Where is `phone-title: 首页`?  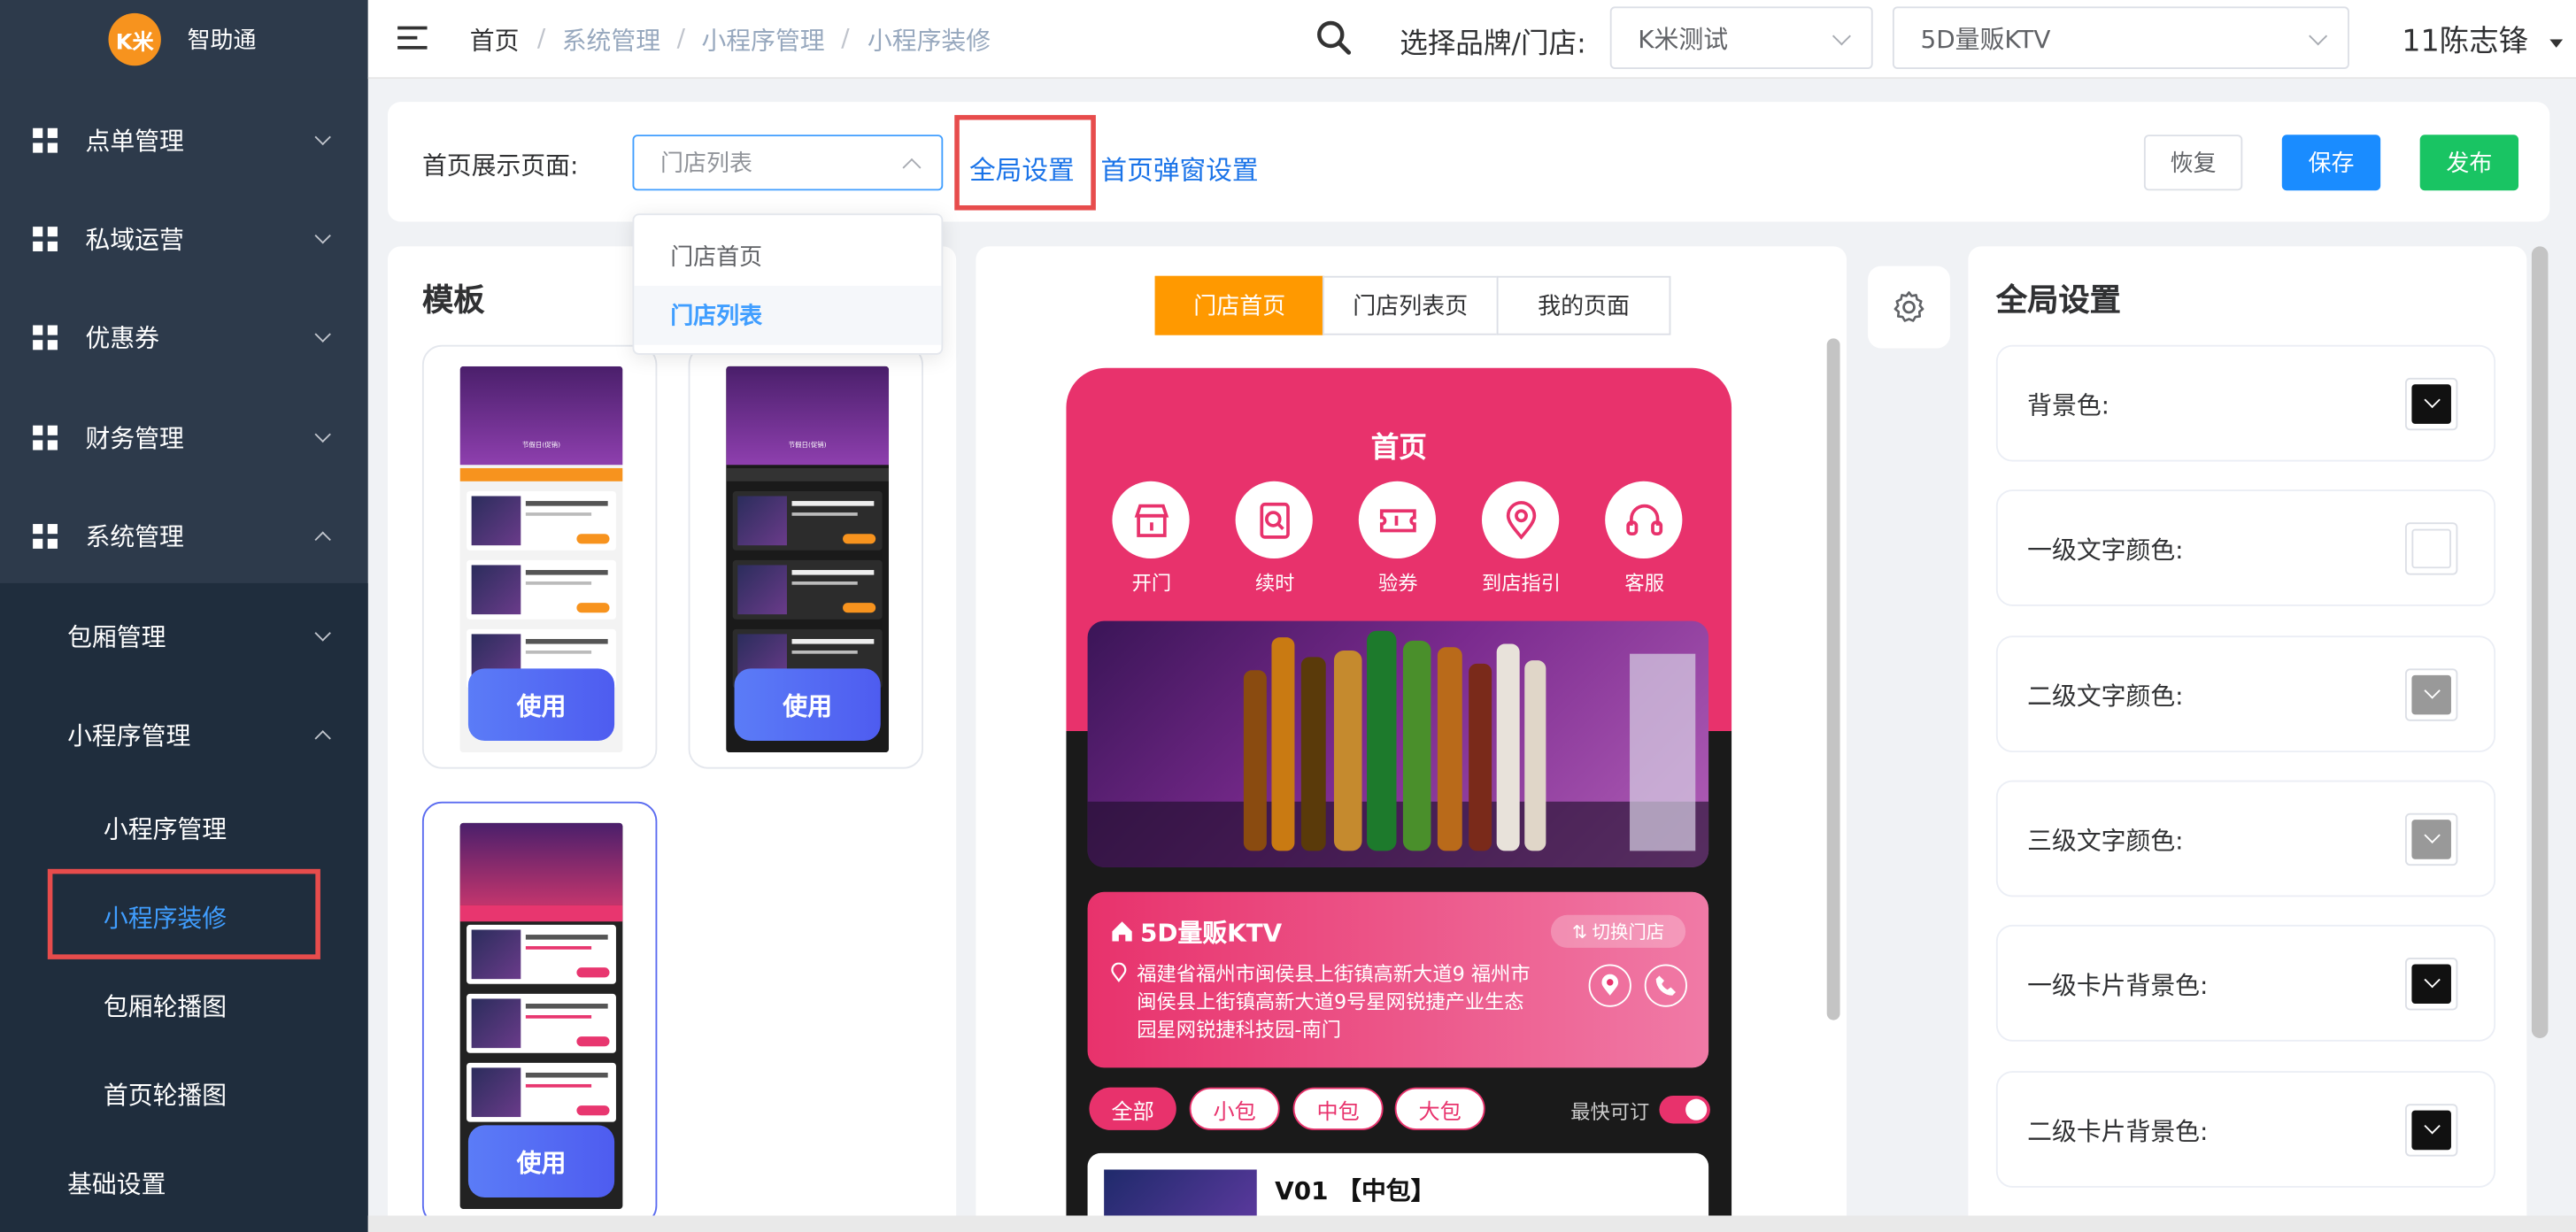 phone-title: 首页 is located at coordinates (1398, 449).